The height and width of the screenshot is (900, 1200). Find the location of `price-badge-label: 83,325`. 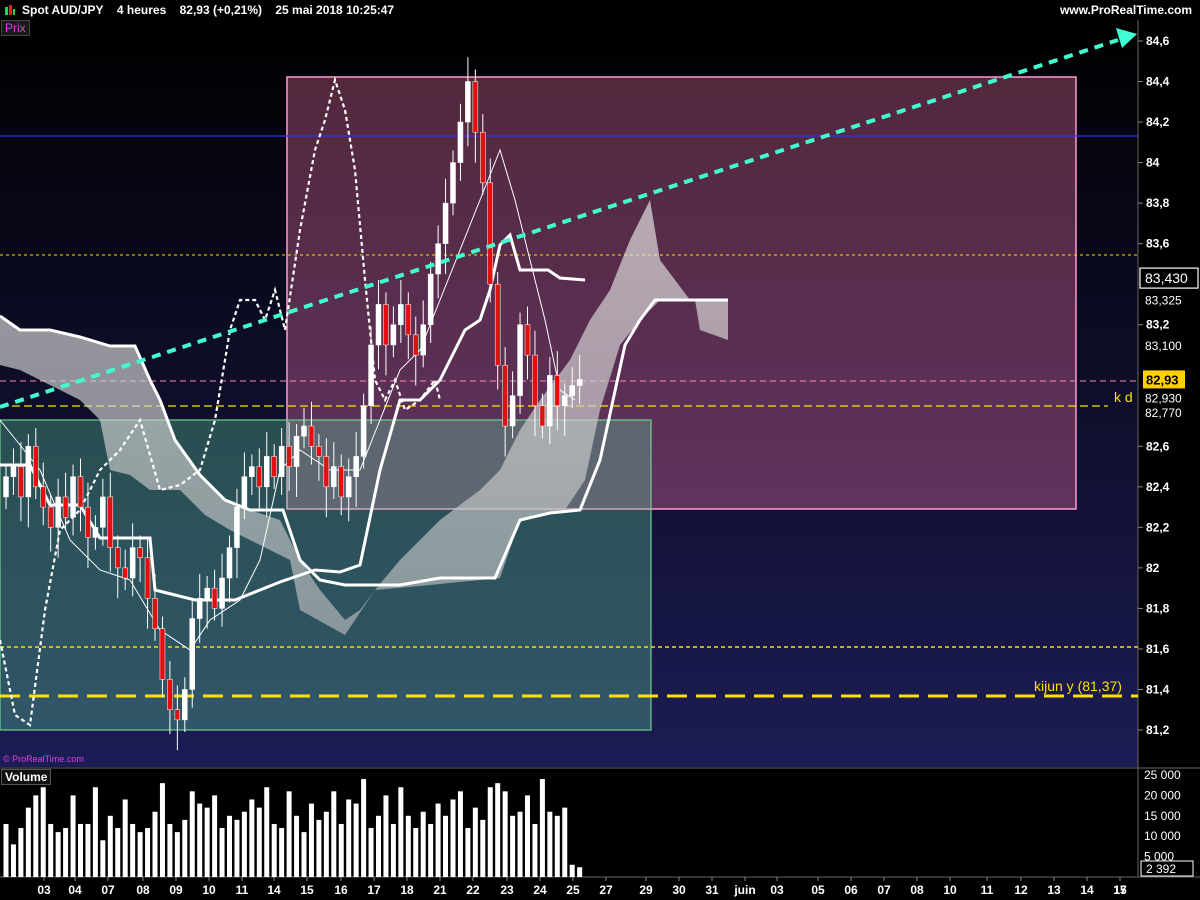

price-badge-label: 83,325 is located at coordinates (1163, 300).